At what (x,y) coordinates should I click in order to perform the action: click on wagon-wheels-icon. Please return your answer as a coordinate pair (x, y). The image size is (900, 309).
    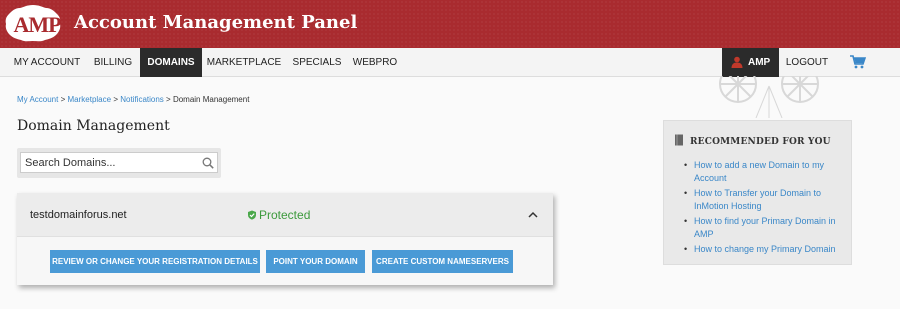
    Looking at the image, I should click on (769, 97).